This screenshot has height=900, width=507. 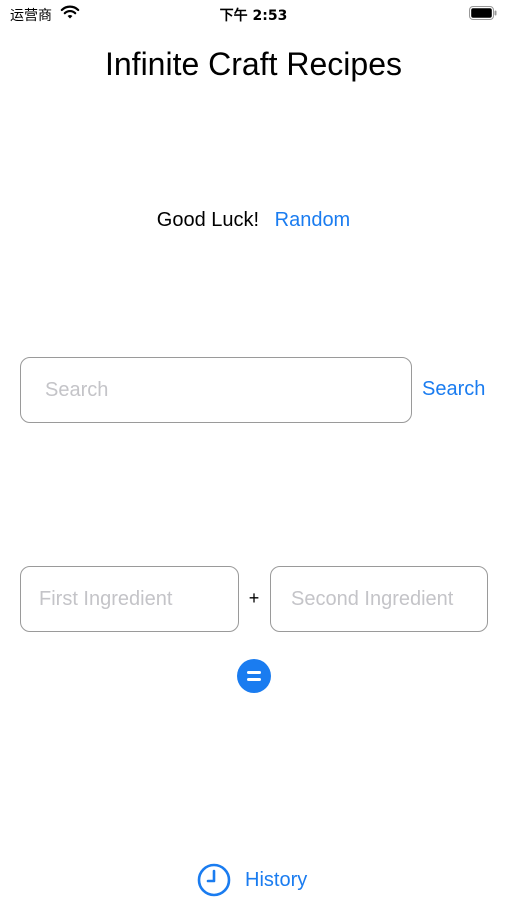 What do you see at coordinates (216, 390) in the screenshot?
I see `search-input` at bounding box center [216, 390].